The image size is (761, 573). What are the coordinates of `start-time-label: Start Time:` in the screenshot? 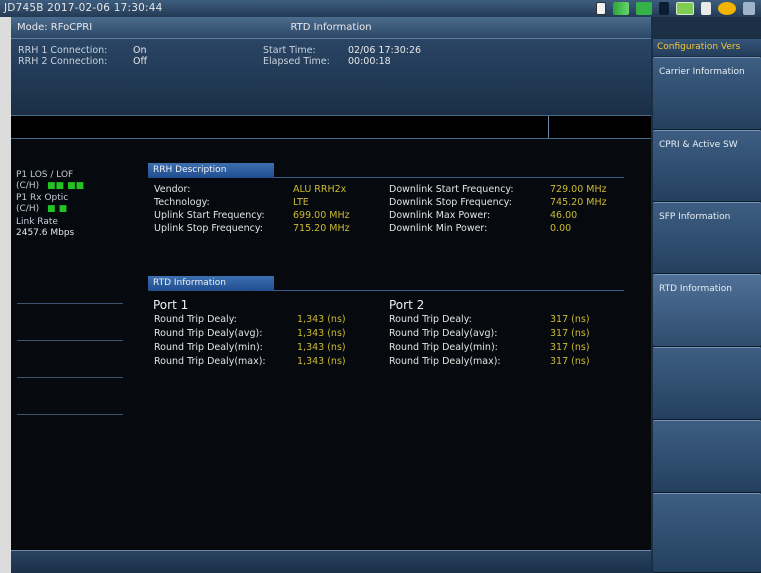 It's located at (289, 50).